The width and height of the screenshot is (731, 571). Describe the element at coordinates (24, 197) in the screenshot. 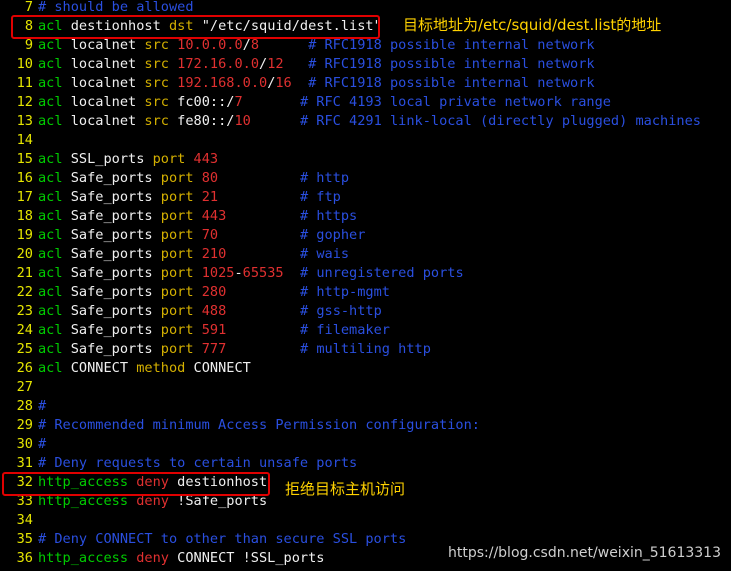

I see `line-number: 17` at that location.